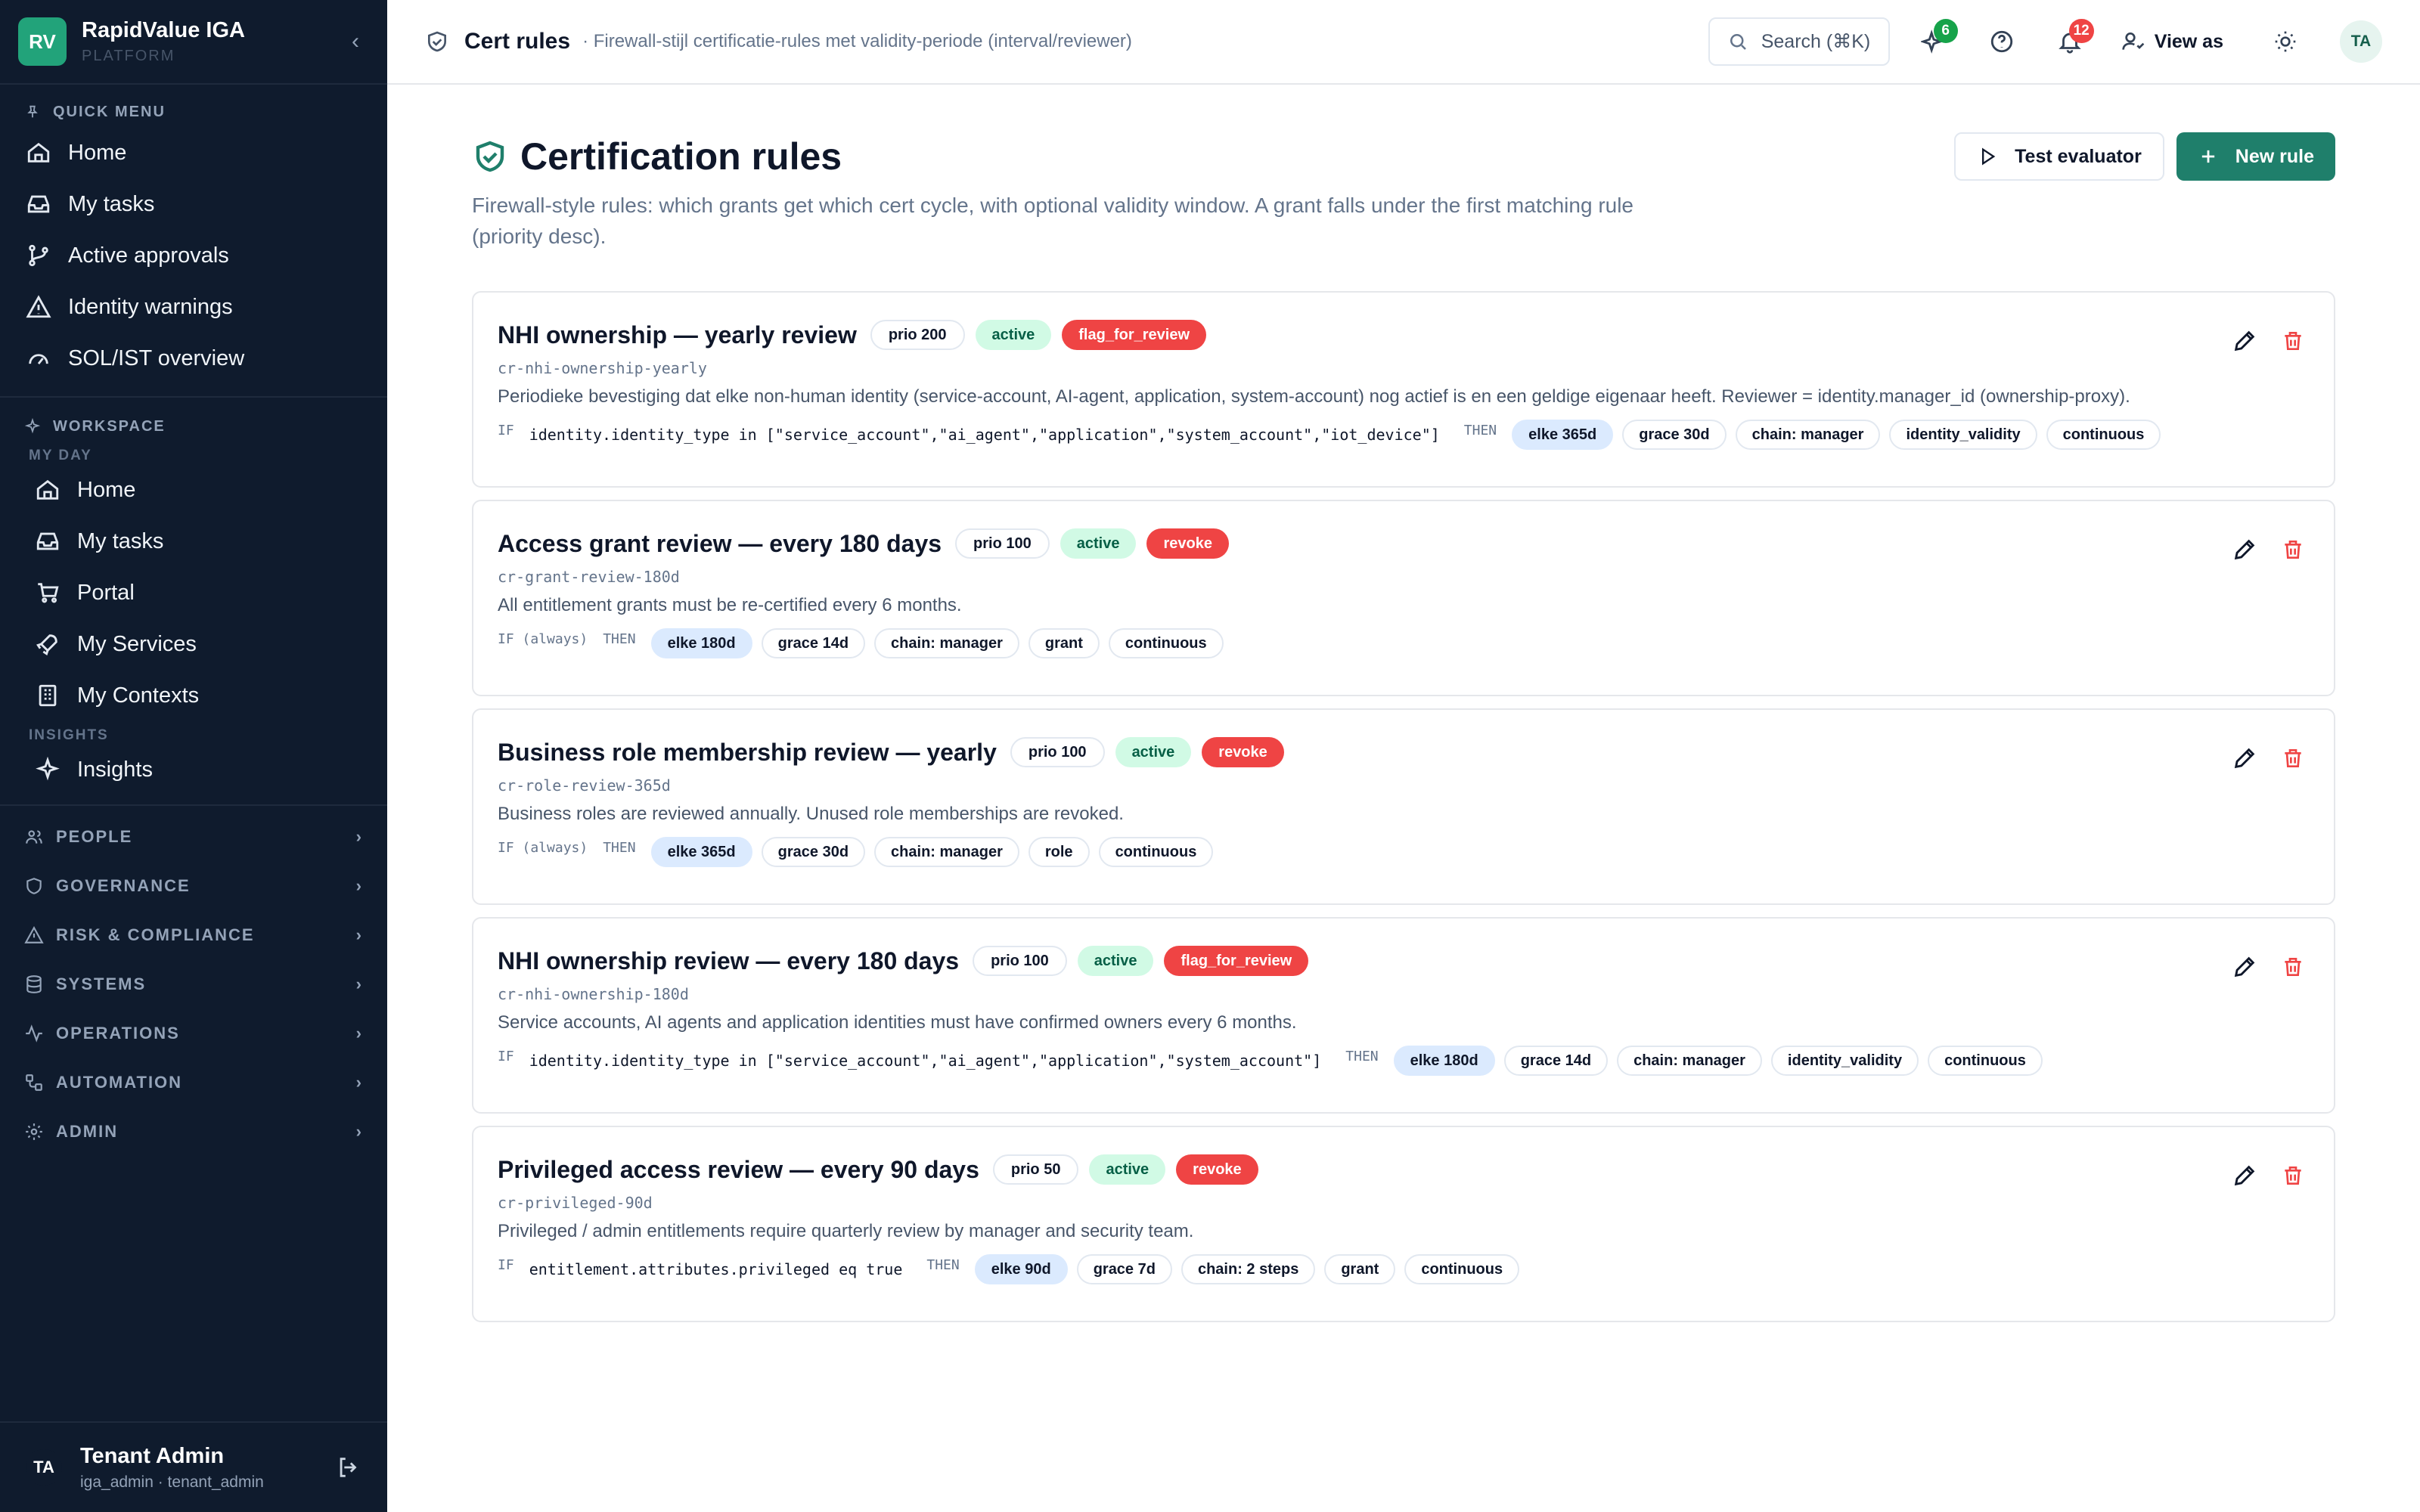  I want to click on brand-logo: RV, so click(42, 42).